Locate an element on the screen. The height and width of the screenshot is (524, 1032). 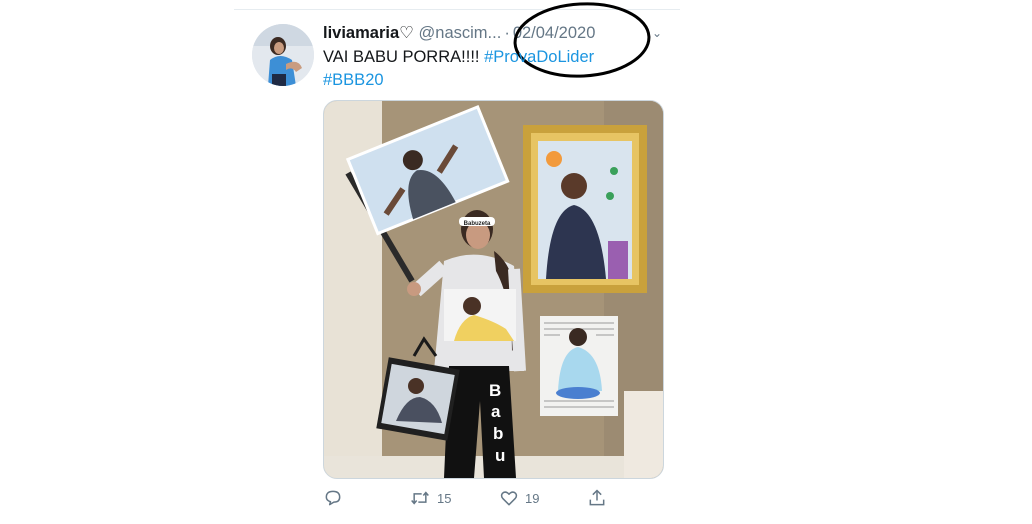
heart-icon is located at coordinates (509, 498).